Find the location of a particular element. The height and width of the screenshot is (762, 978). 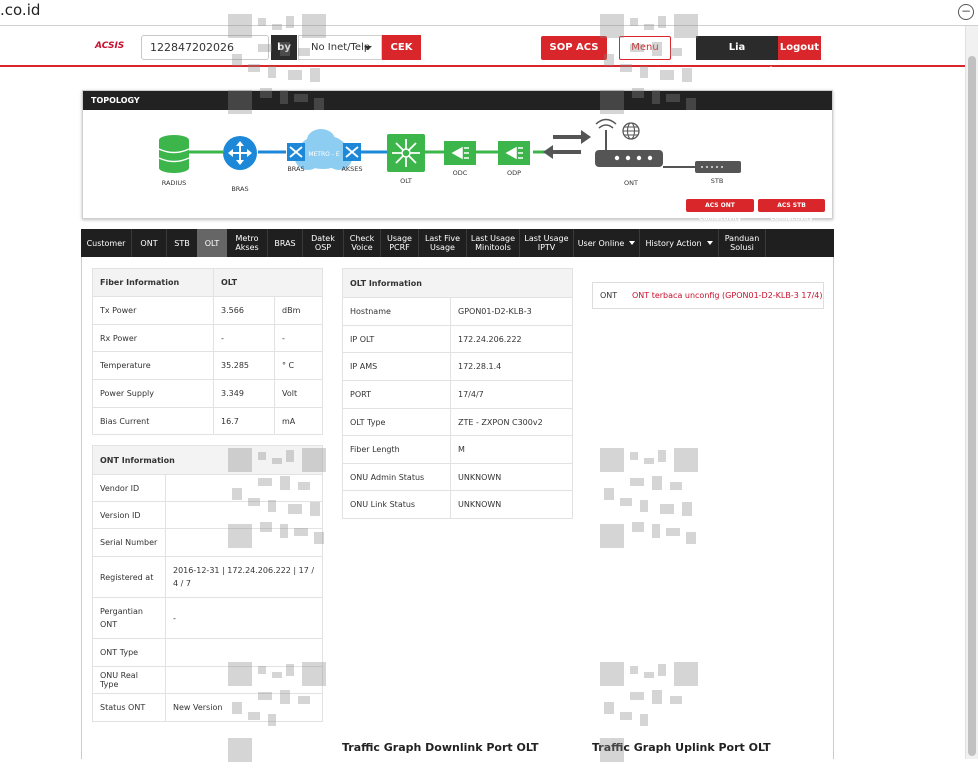

tab-customer-label: Customer is located at coordinates (106, 243).